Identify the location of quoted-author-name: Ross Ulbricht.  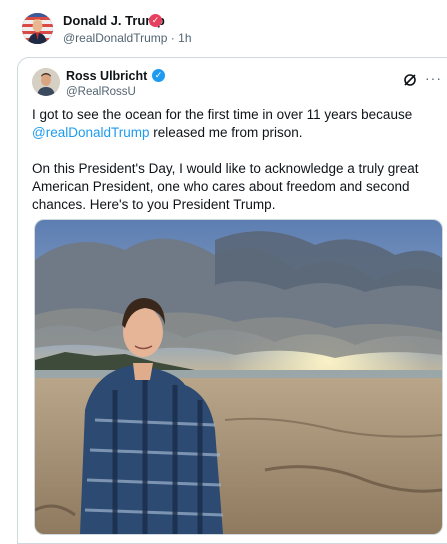
(106, 76).